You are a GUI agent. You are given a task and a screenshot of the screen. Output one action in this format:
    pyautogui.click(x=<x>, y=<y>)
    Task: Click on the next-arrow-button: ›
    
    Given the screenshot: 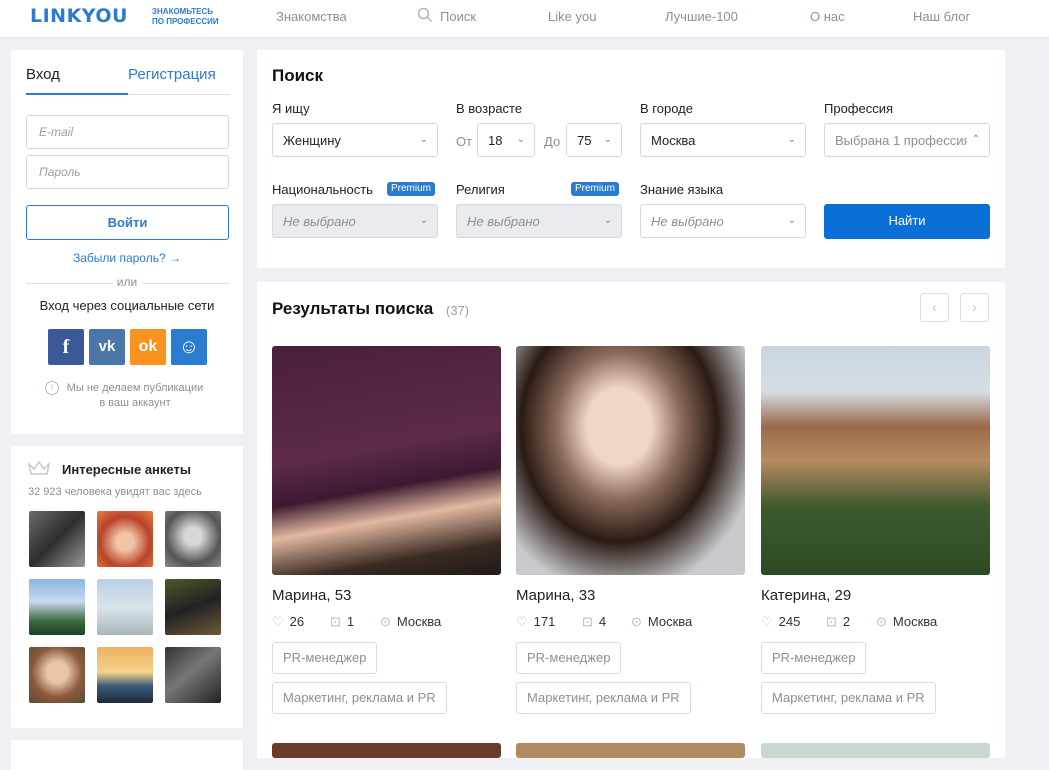 What is the action you would take?
    pyautogui.click(x=974, y=307)
    